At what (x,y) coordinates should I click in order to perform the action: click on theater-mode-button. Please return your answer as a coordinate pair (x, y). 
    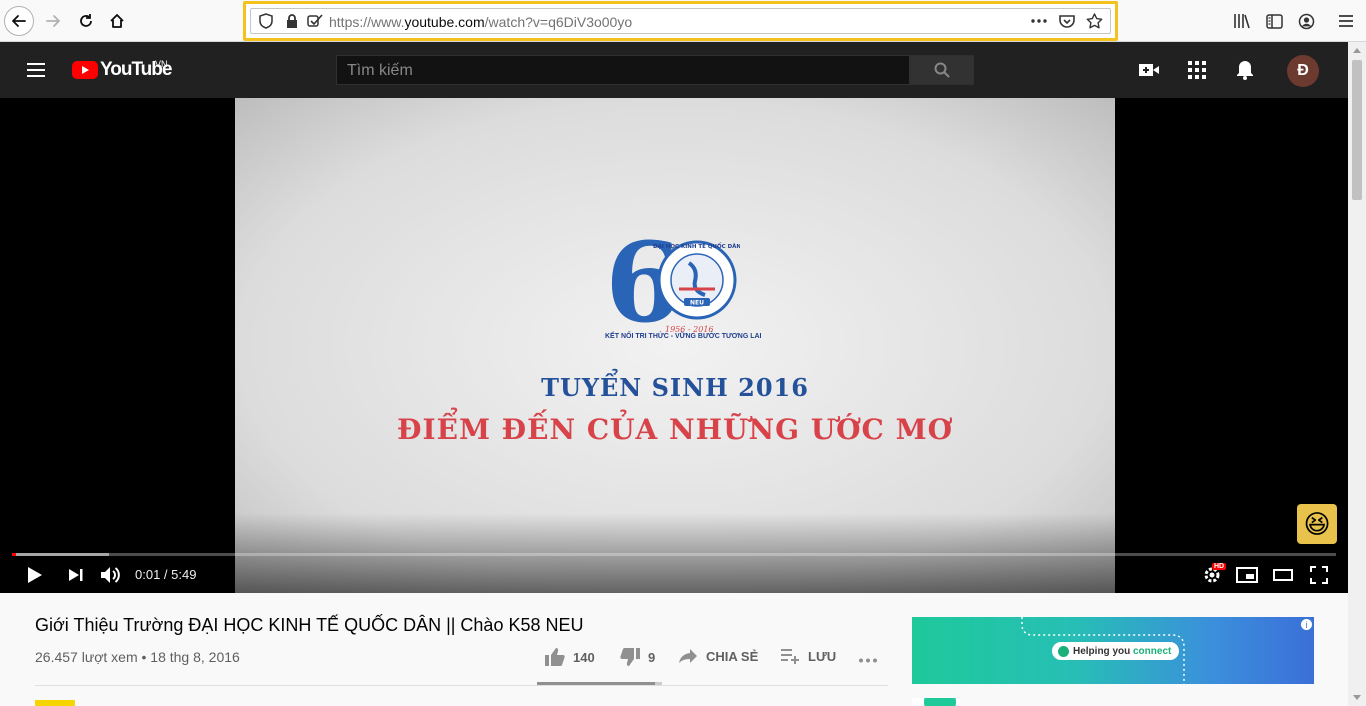
    Looking at the image, I should click on (1283, 575).